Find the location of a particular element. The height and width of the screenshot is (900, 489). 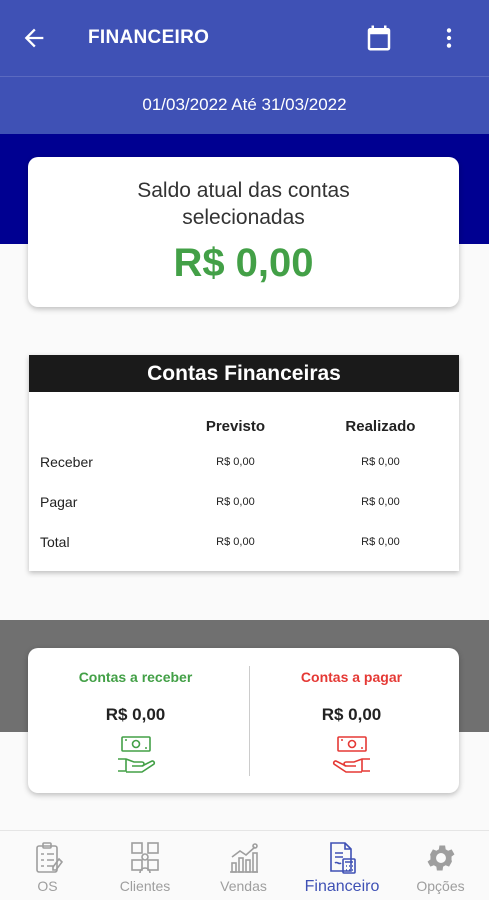

row-label-total: Total is located at coordinates (55, 542).